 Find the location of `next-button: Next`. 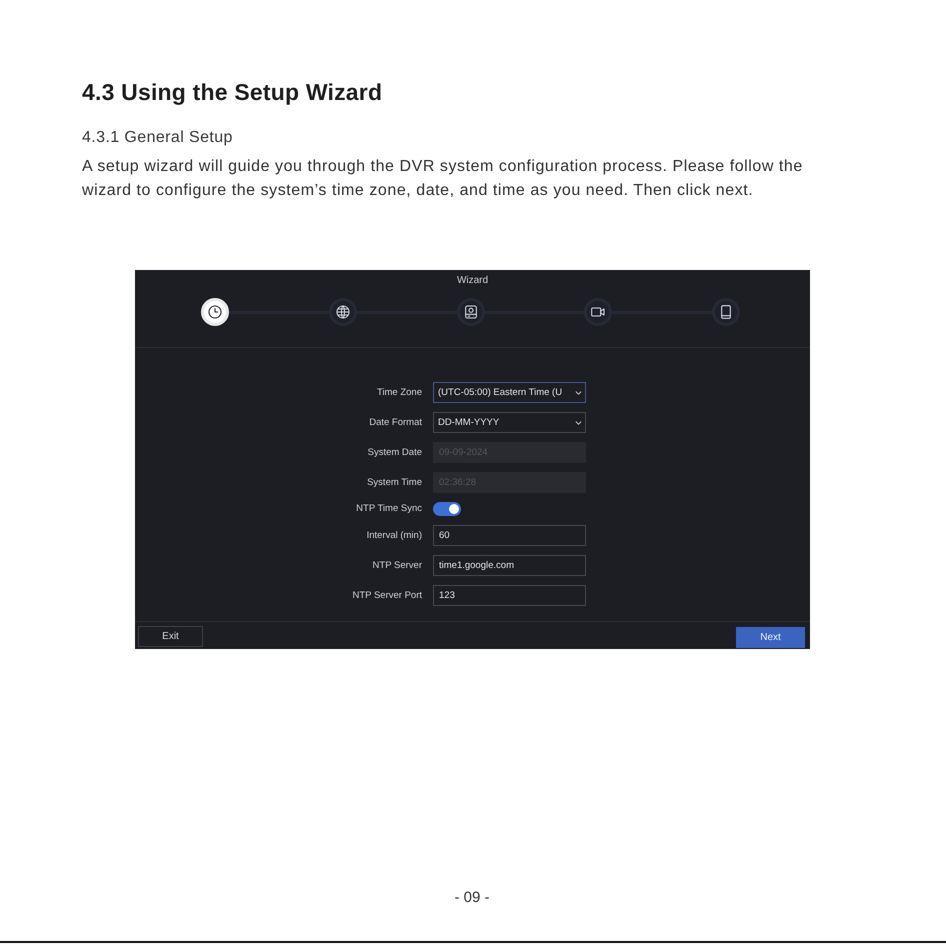

next-button: Next is located at coordinates (770, 637).